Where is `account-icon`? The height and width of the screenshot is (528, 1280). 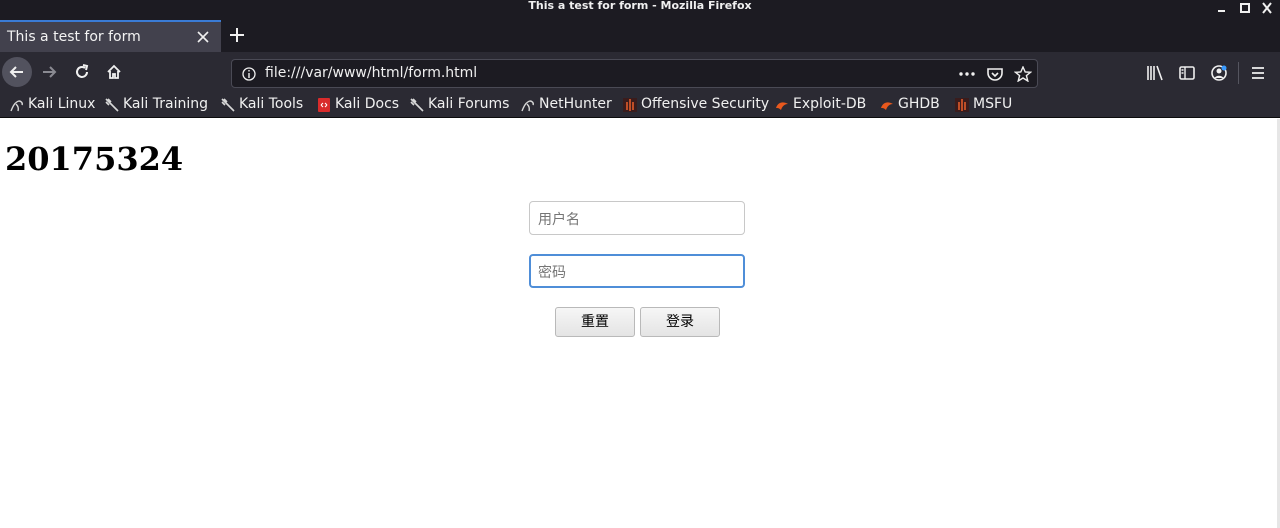
account-icon is located at coordinates (1219, 73).